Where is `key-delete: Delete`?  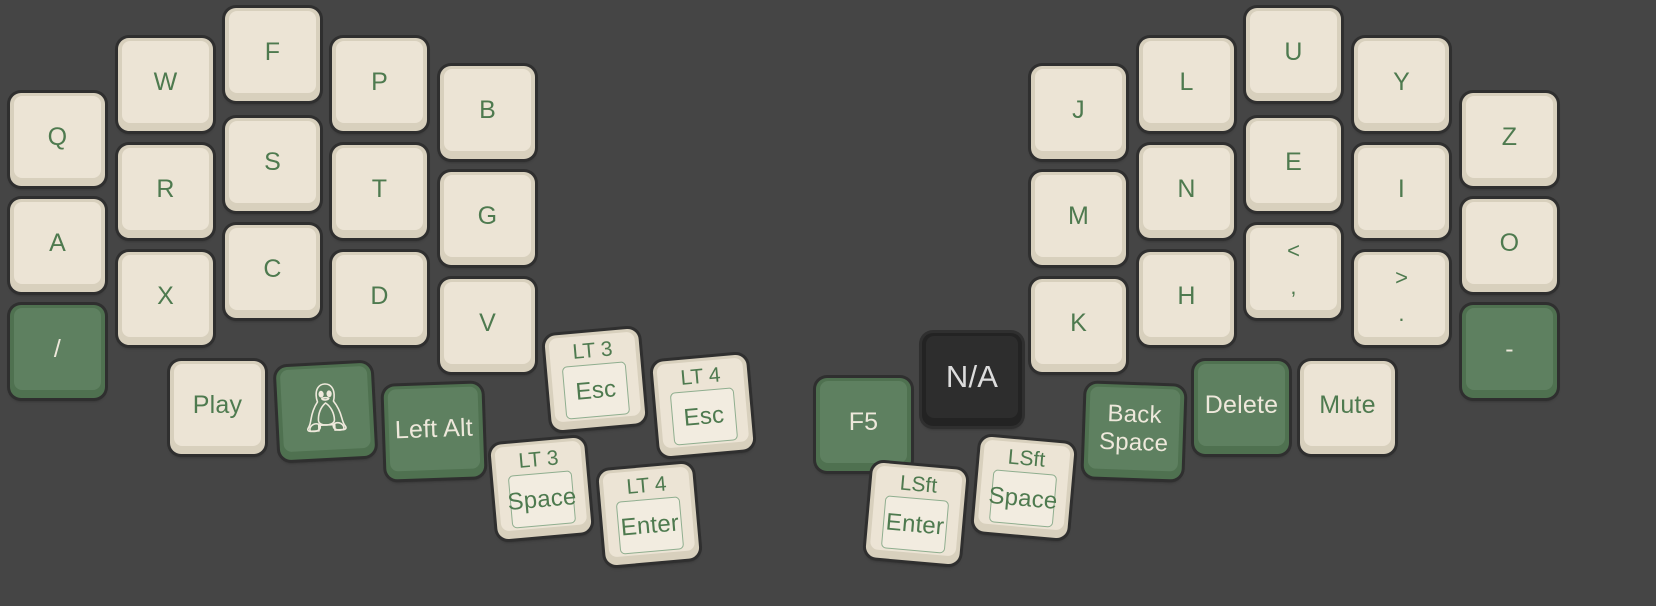
key-delete: Delete is located at coordinates (1241, 407).